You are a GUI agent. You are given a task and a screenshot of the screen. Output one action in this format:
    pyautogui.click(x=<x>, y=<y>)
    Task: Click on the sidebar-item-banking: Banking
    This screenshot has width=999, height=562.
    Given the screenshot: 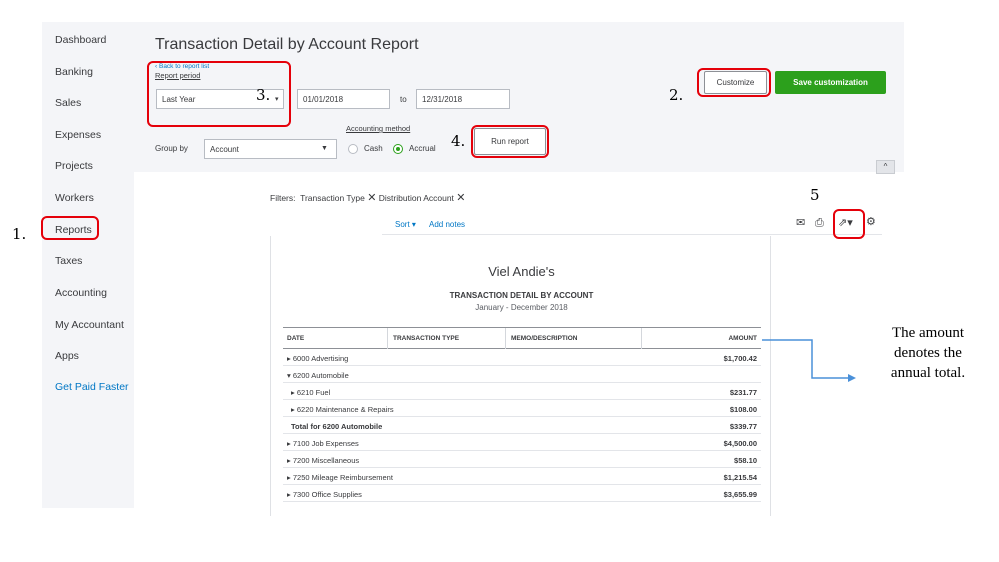 What is the action you would take?
    pyautogui.click(x=74, y=72)
    